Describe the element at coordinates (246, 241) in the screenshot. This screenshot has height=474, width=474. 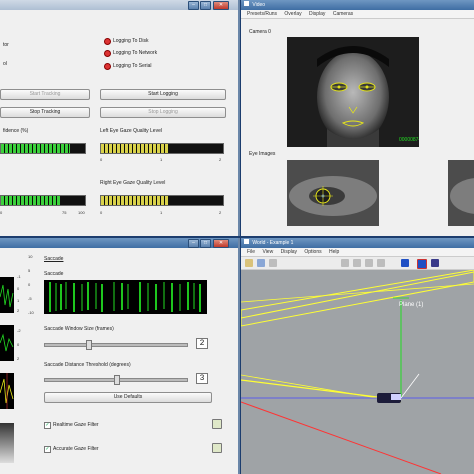
I see `world-window-icon` at that location.